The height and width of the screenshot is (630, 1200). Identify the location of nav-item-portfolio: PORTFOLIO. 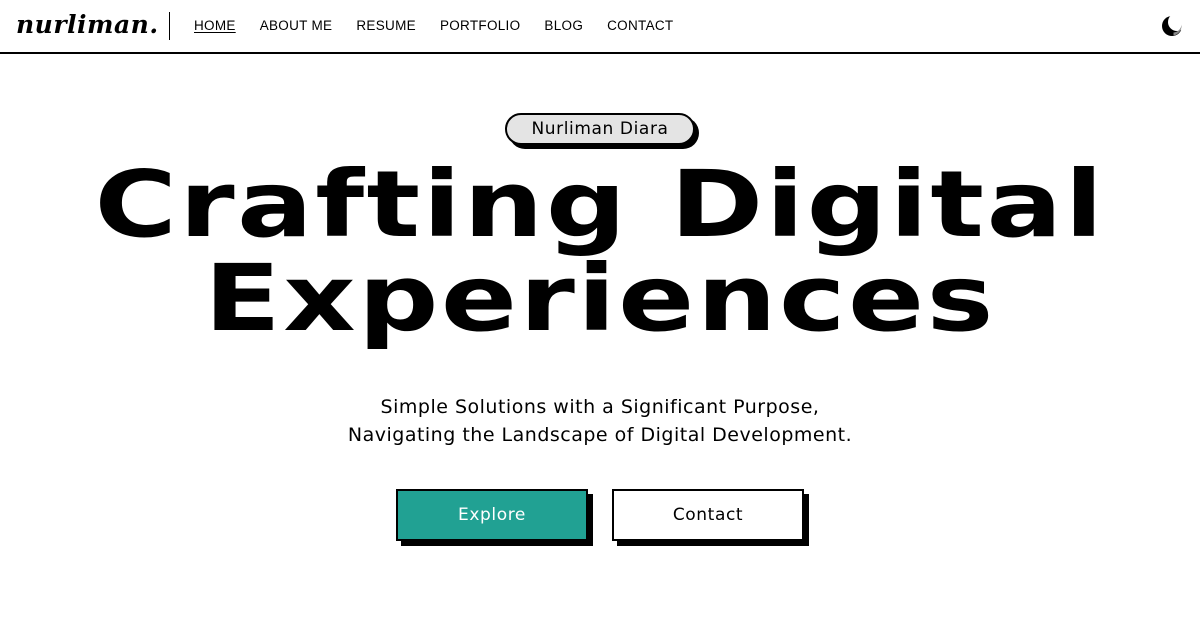
(480, 26).